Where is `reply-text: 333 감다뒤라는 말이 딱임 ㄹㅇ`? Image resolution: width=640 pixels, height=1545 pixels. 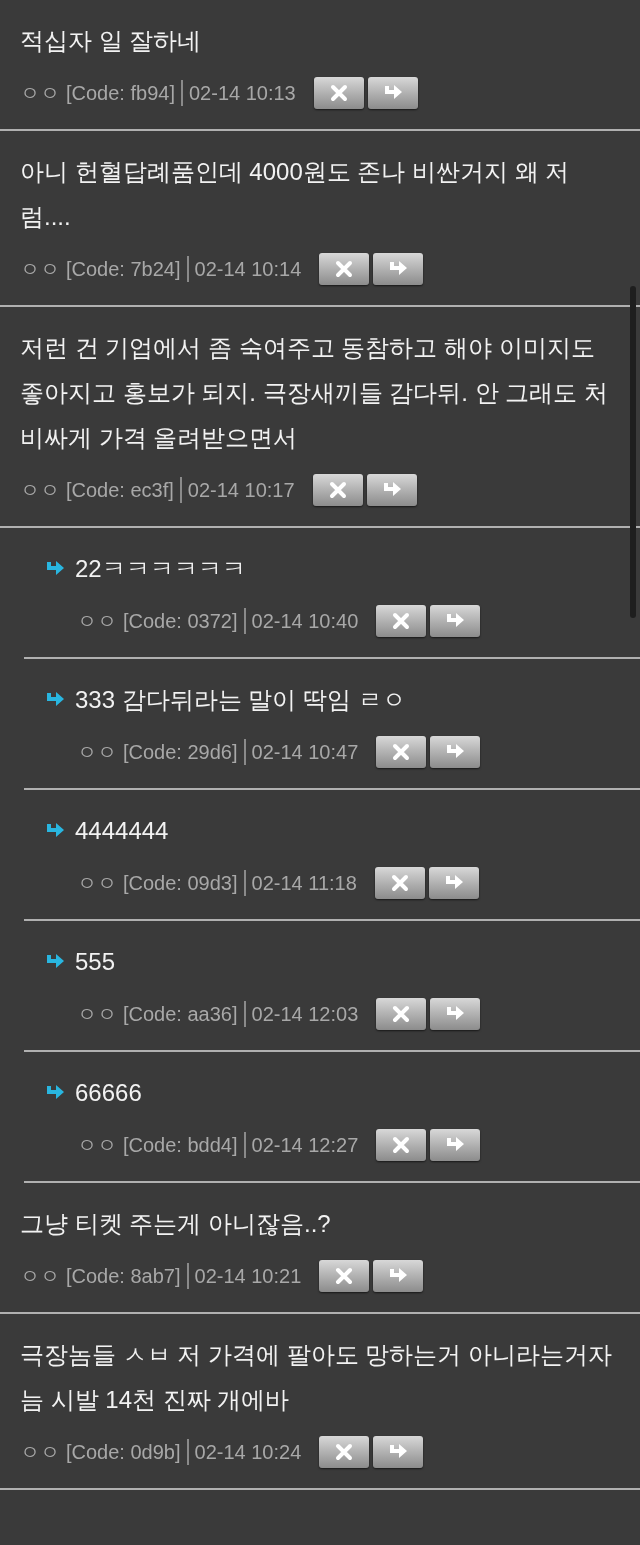 reply-text: 333 감다뒤라는 말이 딱임 ㄹㅇ is located at coordinates (240, 700).